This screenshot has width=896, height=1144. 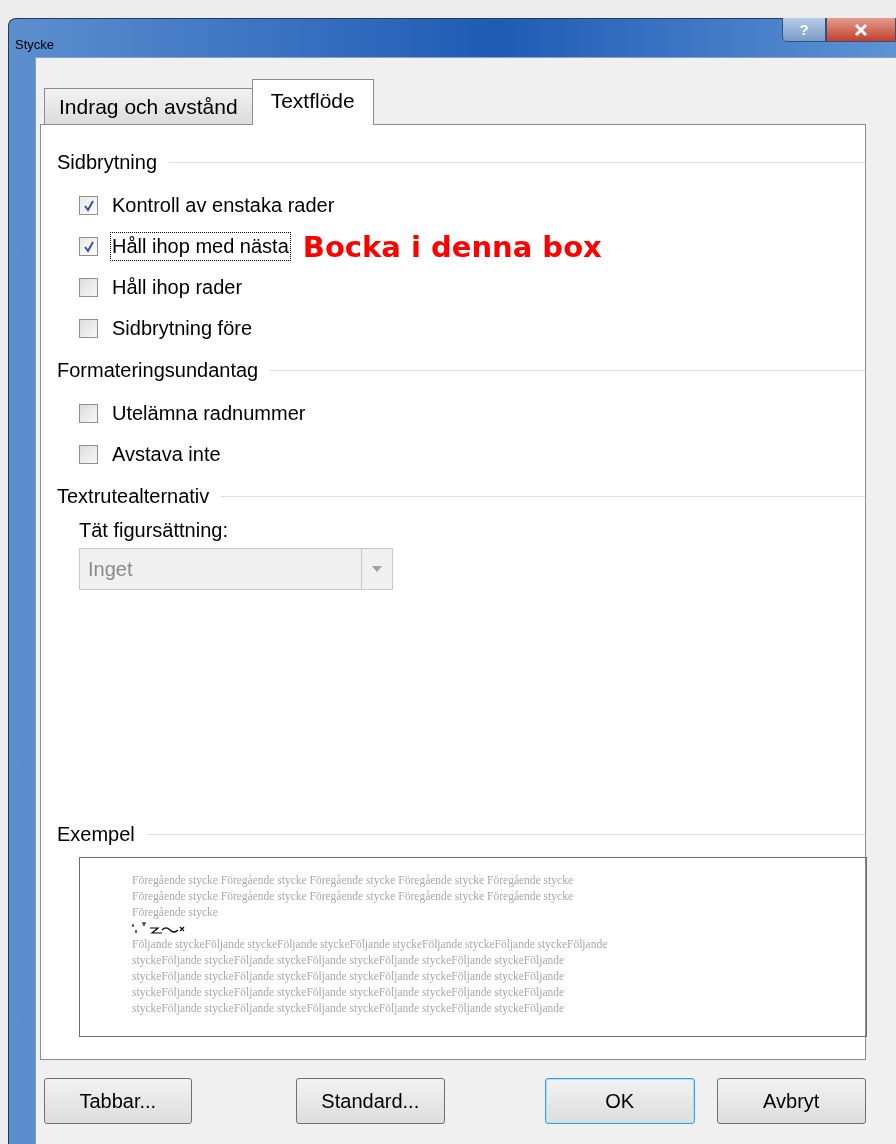 What do you see at coordinates (200, 246) in the screenshot?
I see `checkbox-label: Håll ihop med nästa` at bounding box center [200, 246].